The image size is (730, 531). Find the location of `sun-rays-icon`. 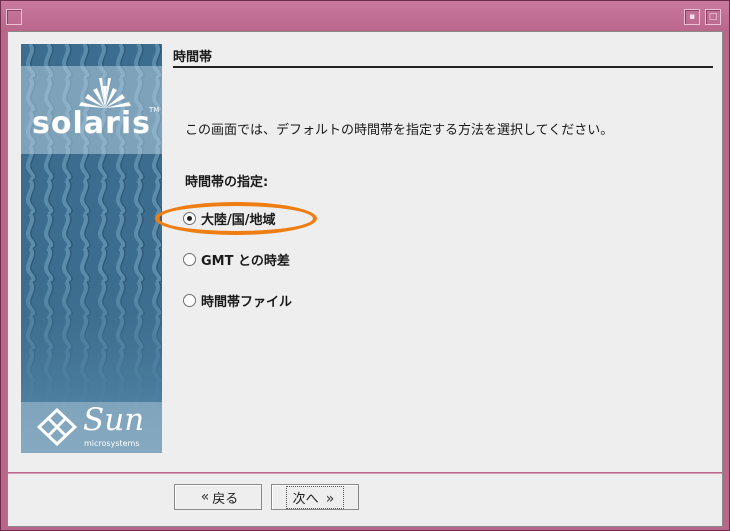

sun-rays-icon is located at coordinates (105, 93).